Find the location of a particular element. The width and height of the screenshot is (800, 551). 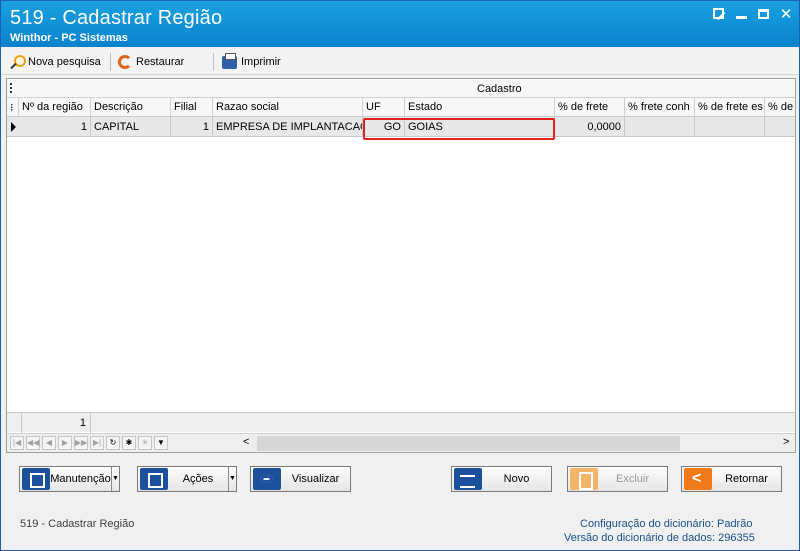

horizontal-scrollbar is located at coordinates (468, 443).